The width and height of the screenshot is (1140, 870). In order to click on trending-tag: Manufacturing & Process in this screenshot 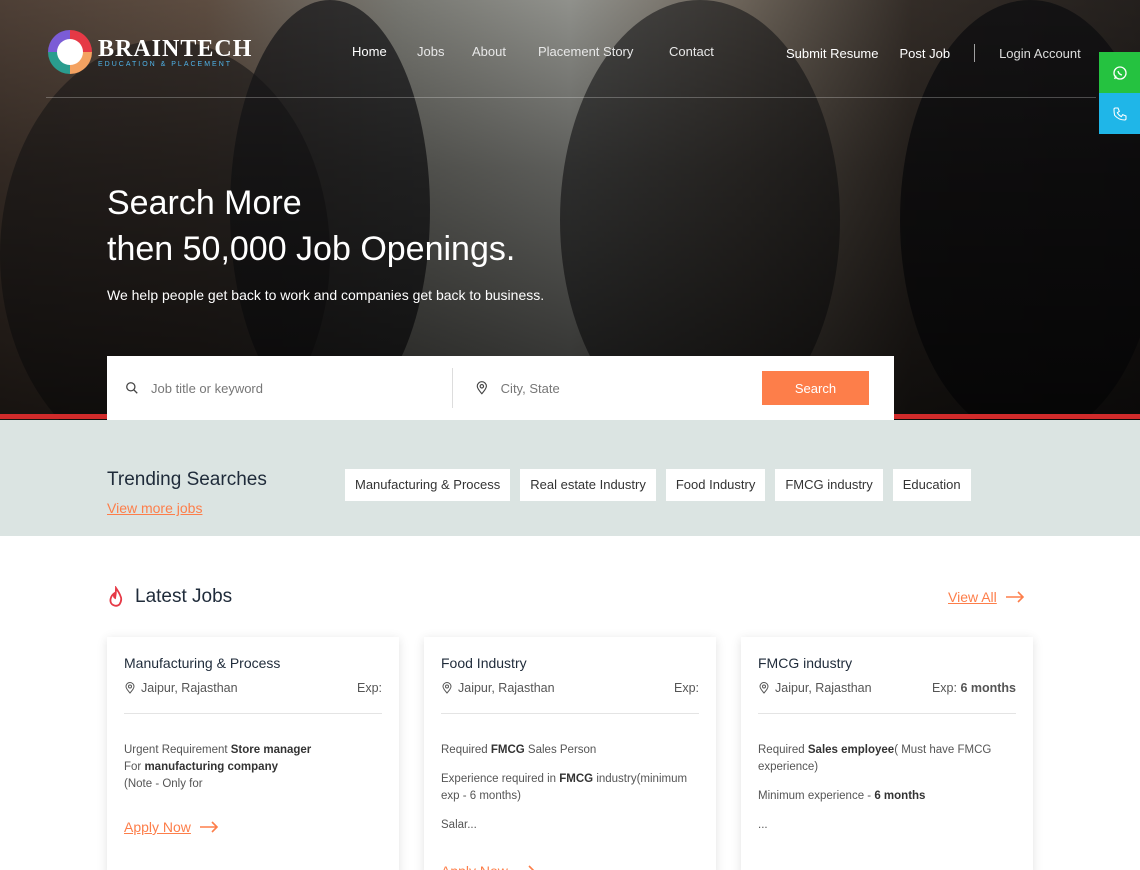, I will do `click(428, 485)`.